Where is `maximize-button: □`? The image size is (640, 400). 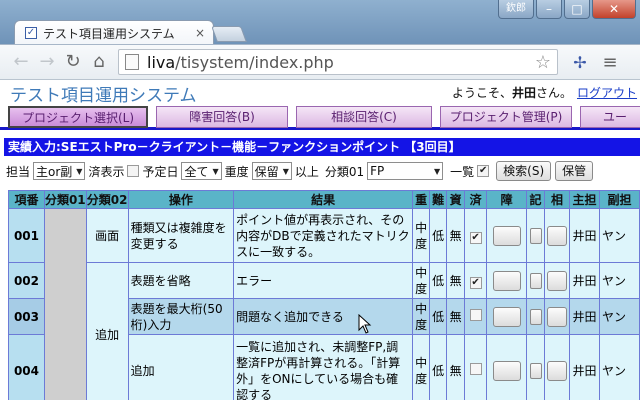 maximize-button: □ is located at coordinates (577, 9).